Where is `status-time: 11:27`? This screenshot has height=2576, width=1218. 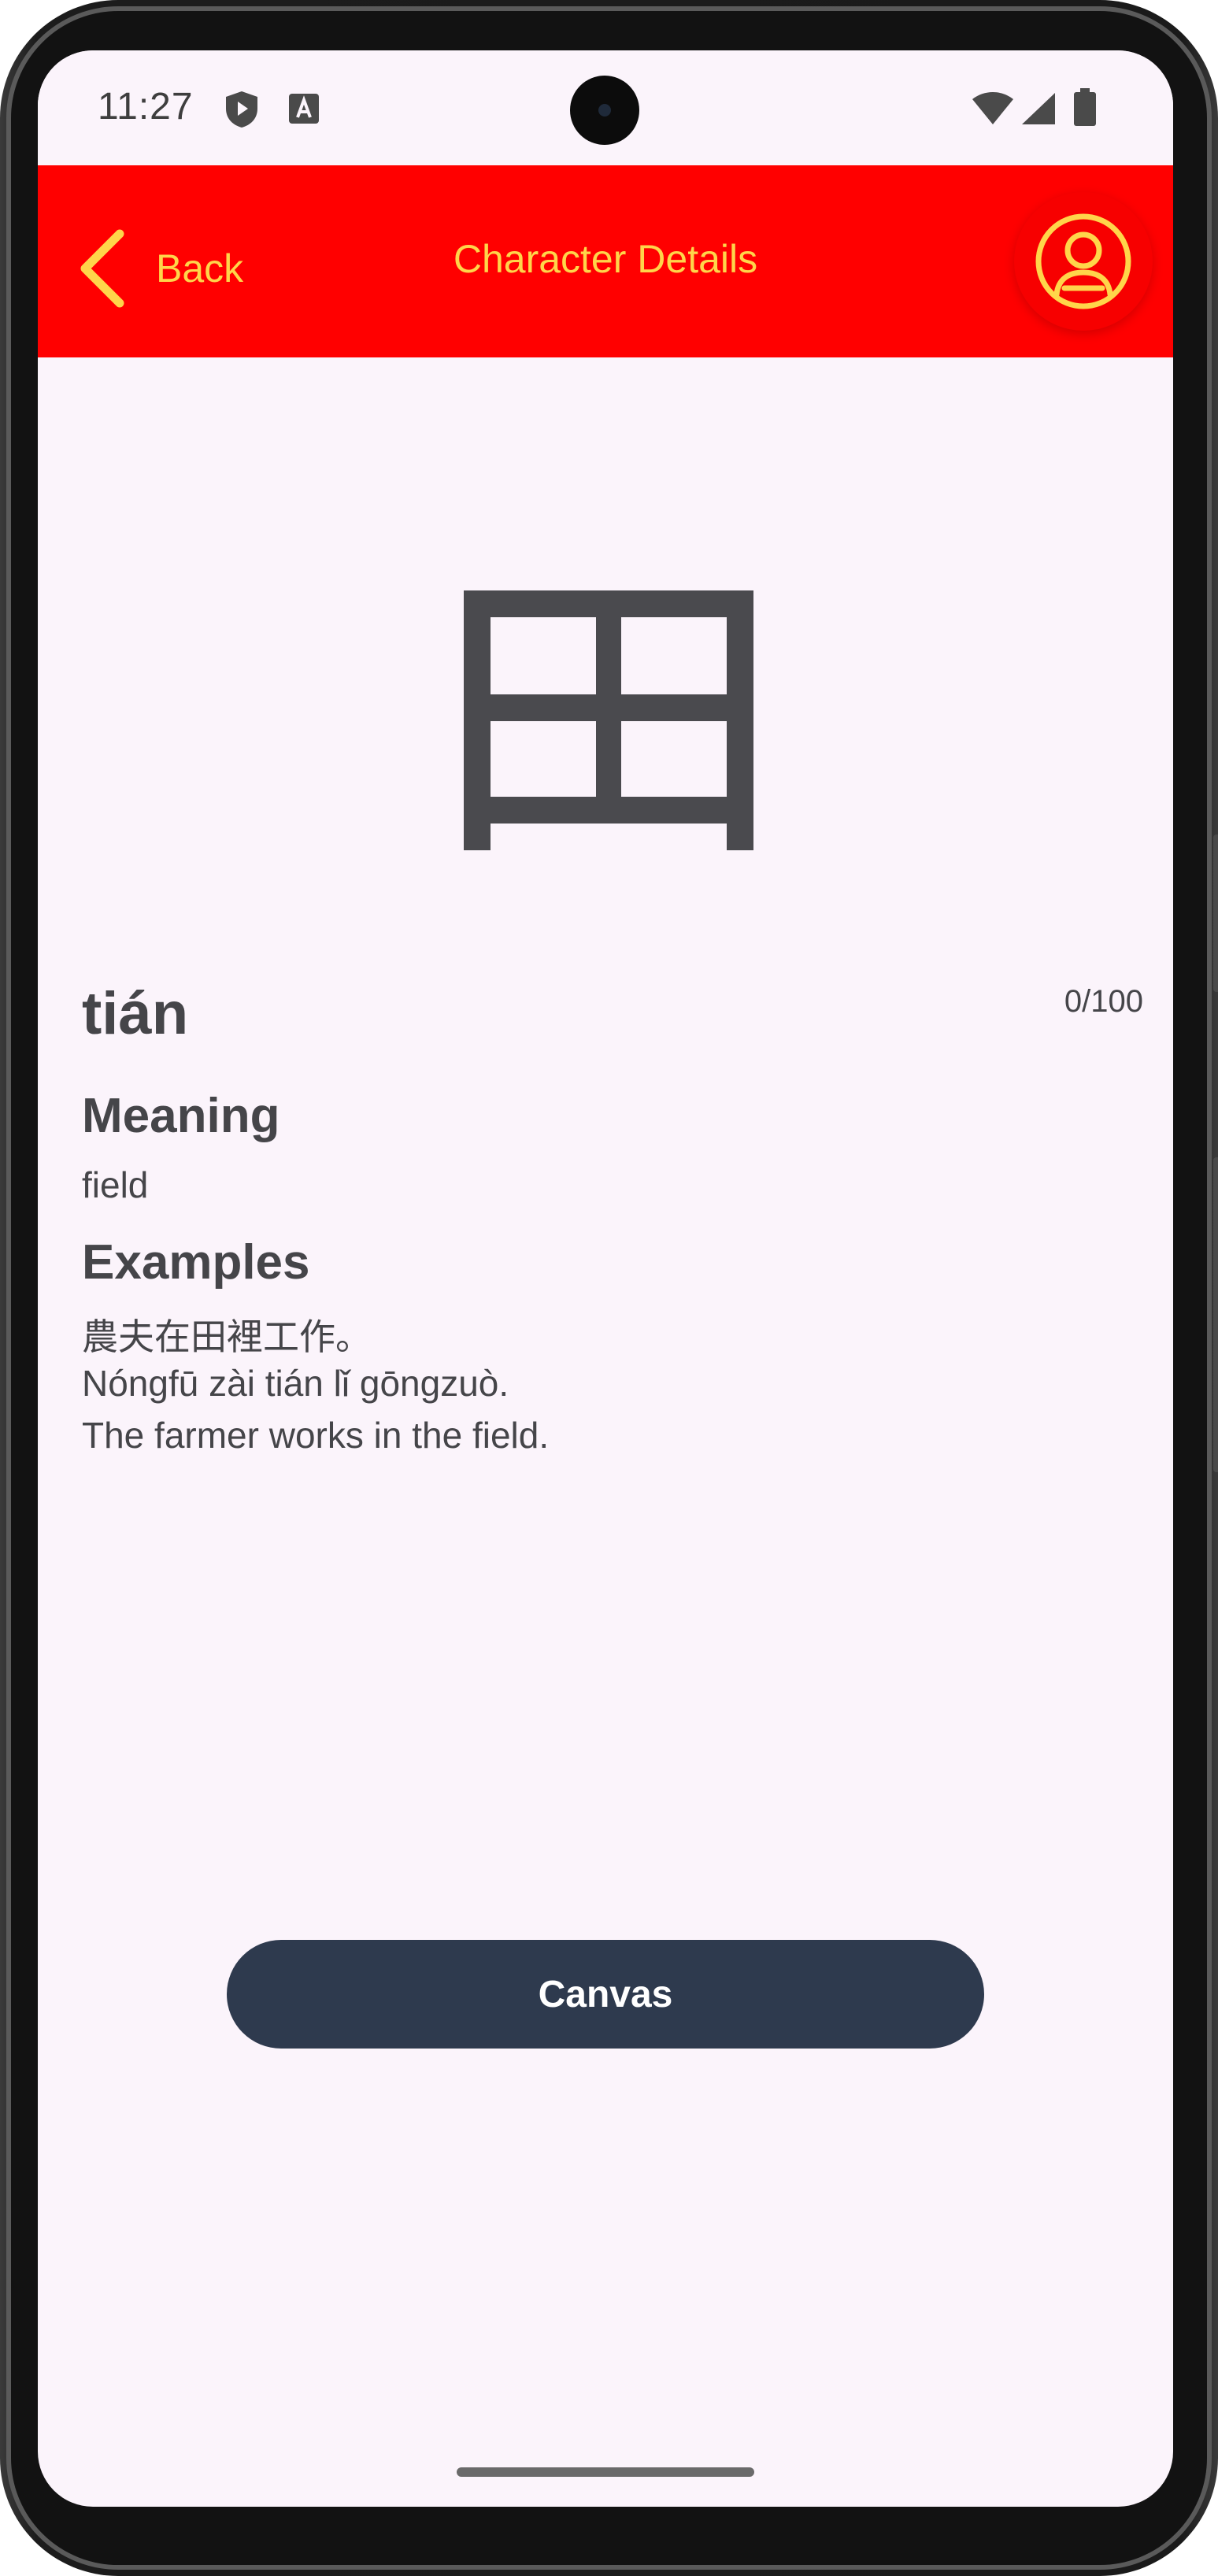 status-time: 11:27 is located at coordinates (146, 107).